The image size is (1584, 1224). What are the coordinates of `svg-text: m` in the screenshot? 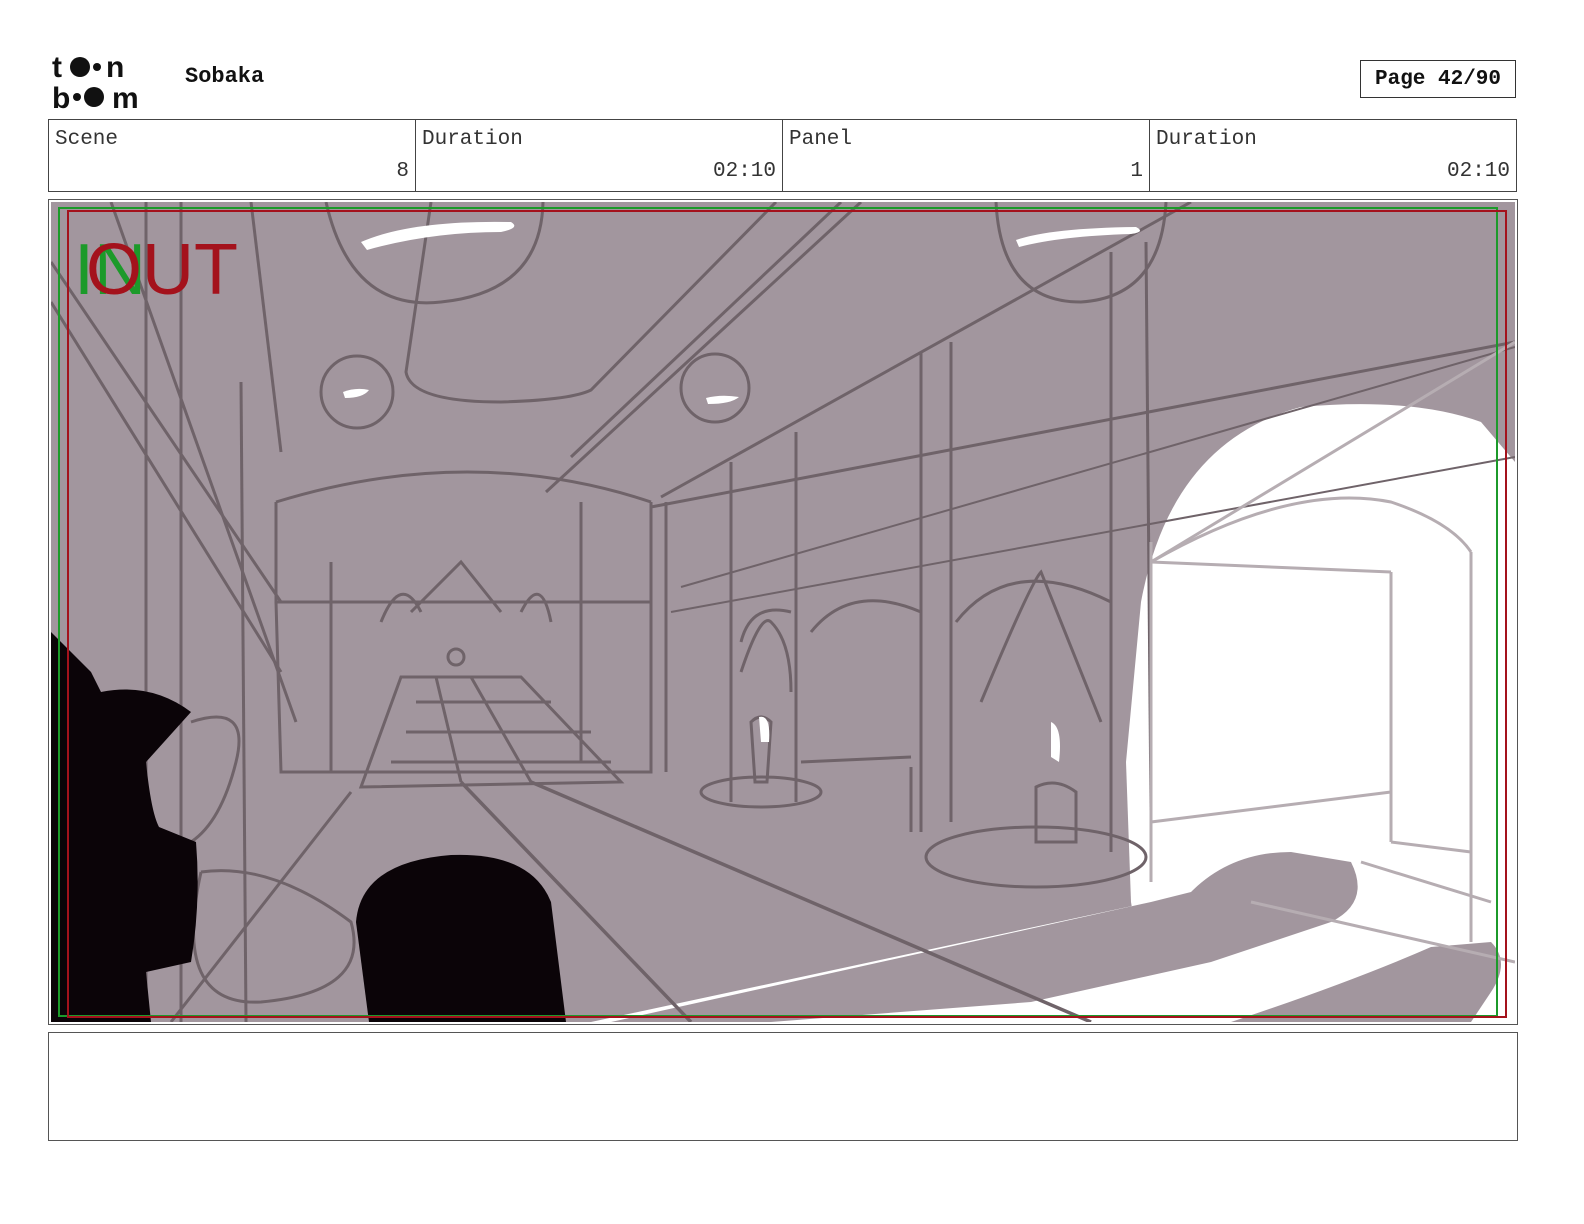 It's located at (125, 96).